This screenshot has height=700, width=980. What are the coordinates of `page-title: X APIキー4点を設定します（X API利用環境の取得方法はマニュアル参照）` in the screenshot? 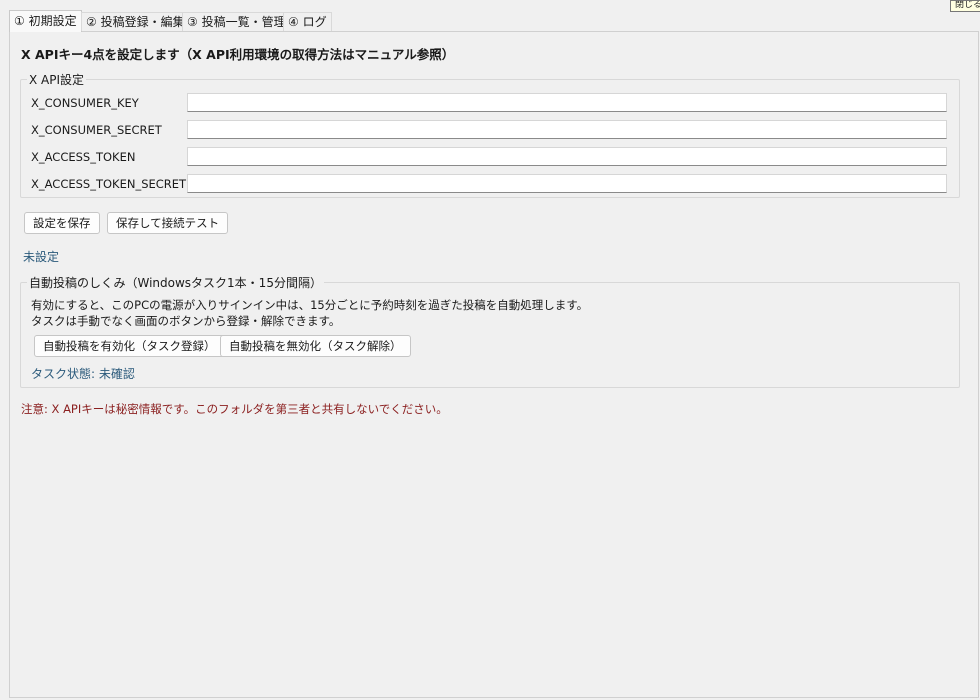 It's located at (238, 54).